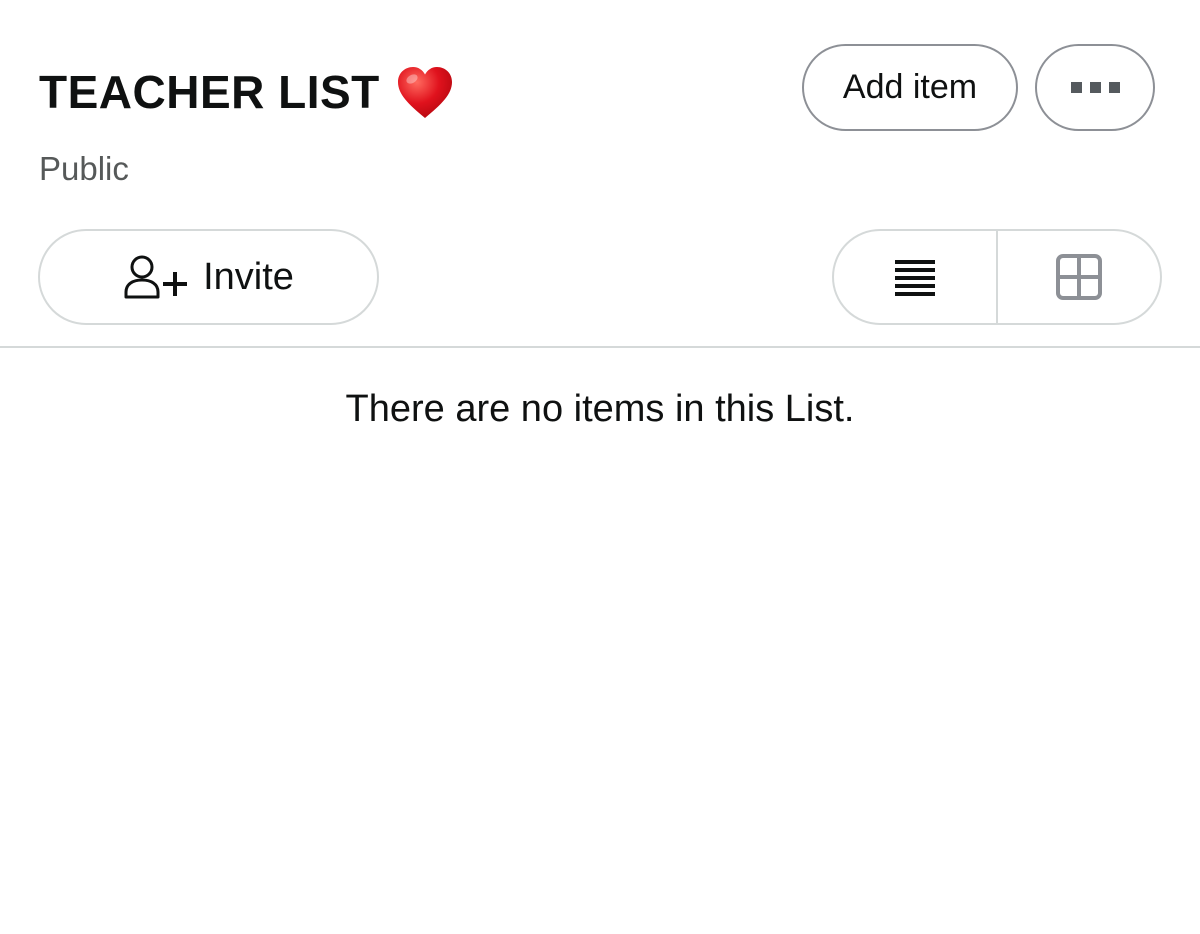 Image resolution: width=1200 pixels, height=934 pixels. I want to click on grid-view-button, so click(1079, 277).